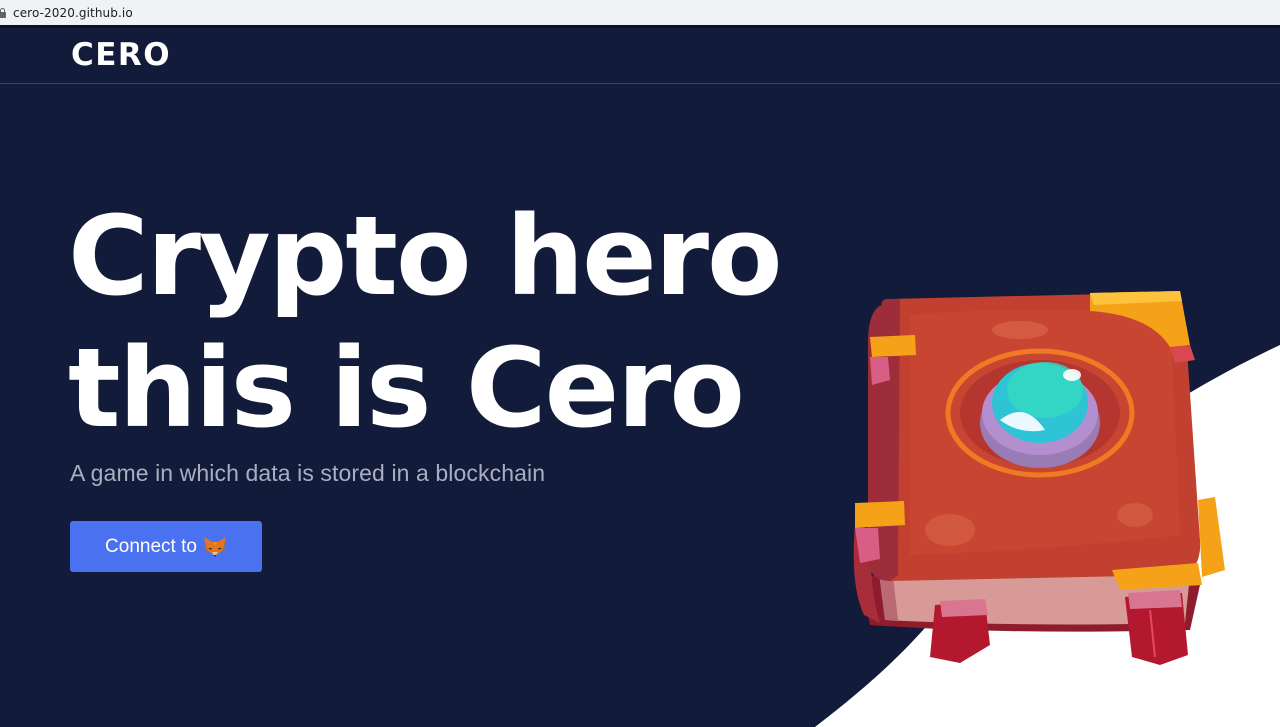 This screenshot has width=1280, height=727. What do you see at coordinates (151, 546) in the screenshot?
I see `connect-button-label: Connect to` at bounding box center [151, 546].